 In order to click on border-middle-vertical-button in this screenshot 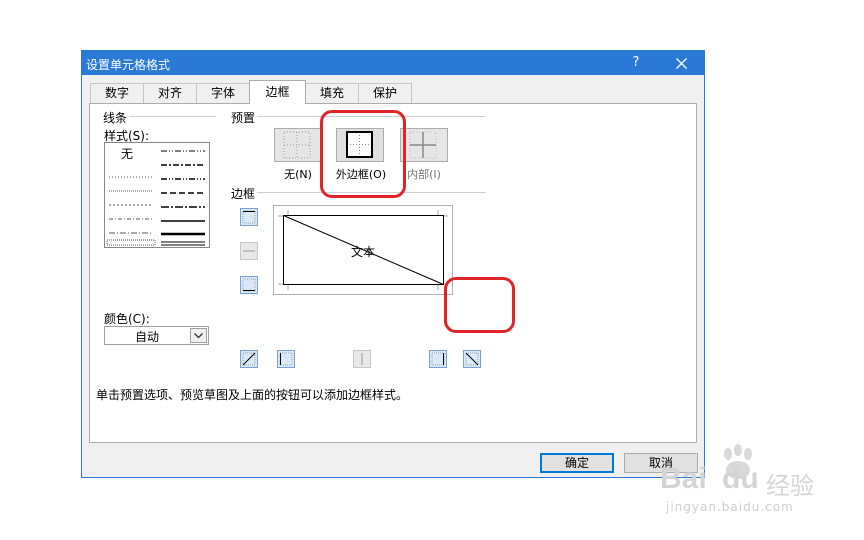, I will do `click(362, 359)`.